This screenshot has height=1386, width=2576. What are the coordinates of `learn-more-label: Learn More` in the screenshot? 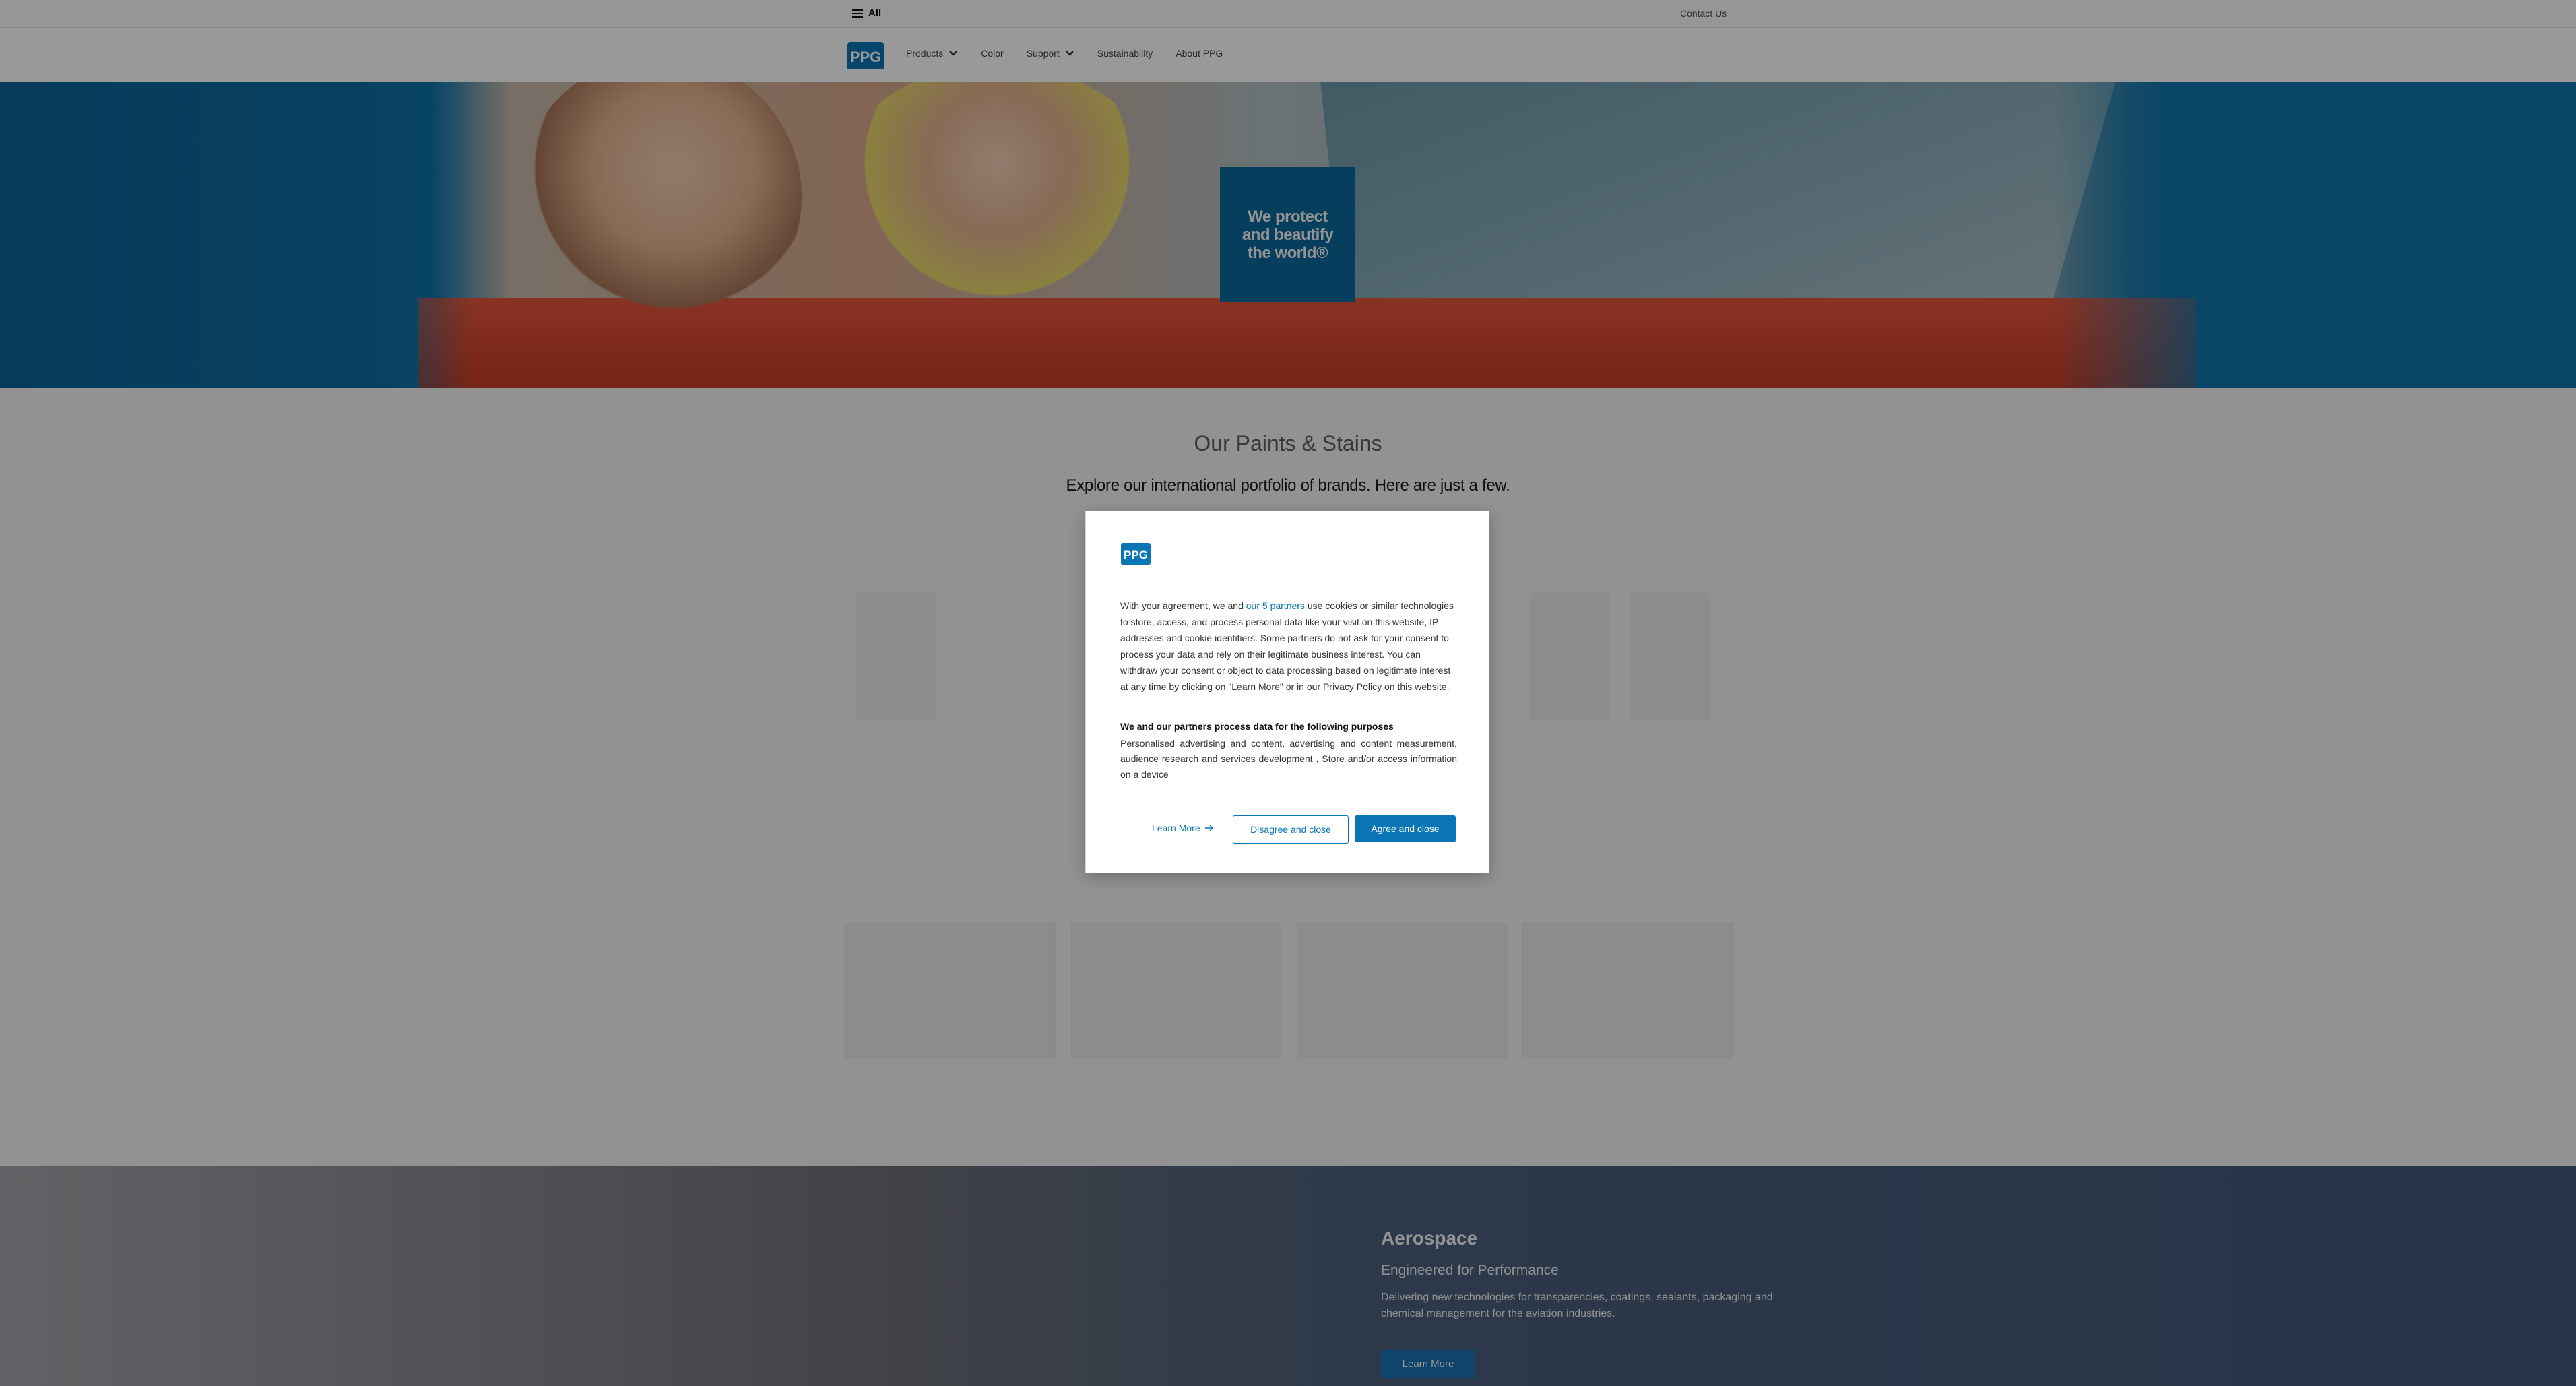 It's located at (1176, 828).